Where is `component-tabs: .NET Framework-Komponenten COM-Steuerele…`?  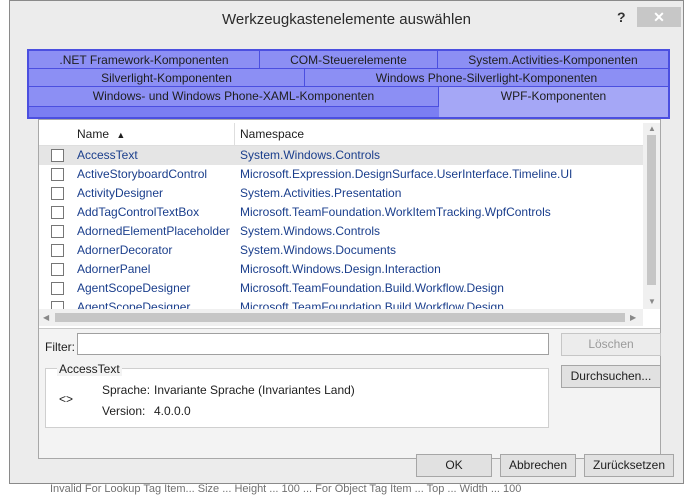 component-tabs: .NET Framework-Komponenten COM-Steuerele… is located at coordinates (348, 84).